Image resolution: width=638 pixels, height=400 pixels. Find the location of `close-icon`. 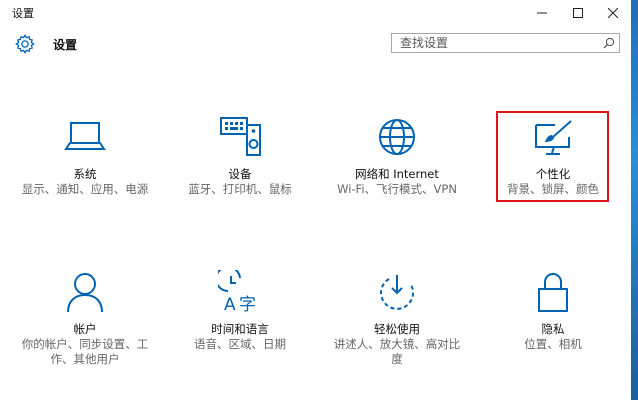

close-icon is located at coordinates (613, 12).